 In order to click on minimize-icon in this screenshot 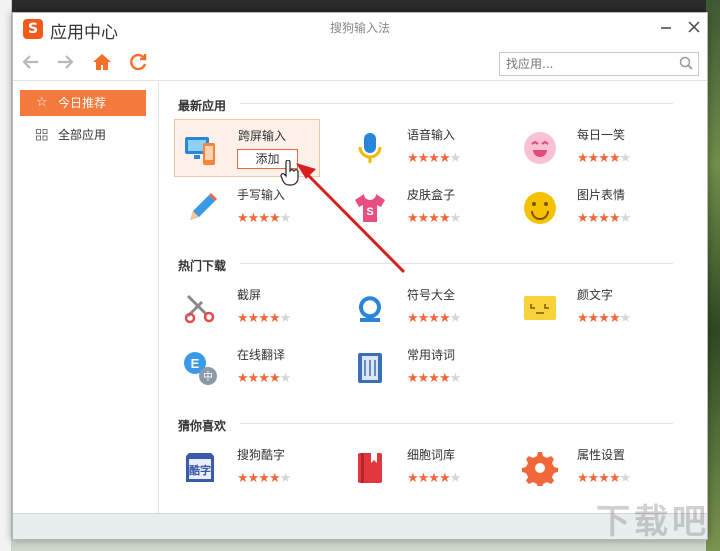, I will do `click(666, 28)`.